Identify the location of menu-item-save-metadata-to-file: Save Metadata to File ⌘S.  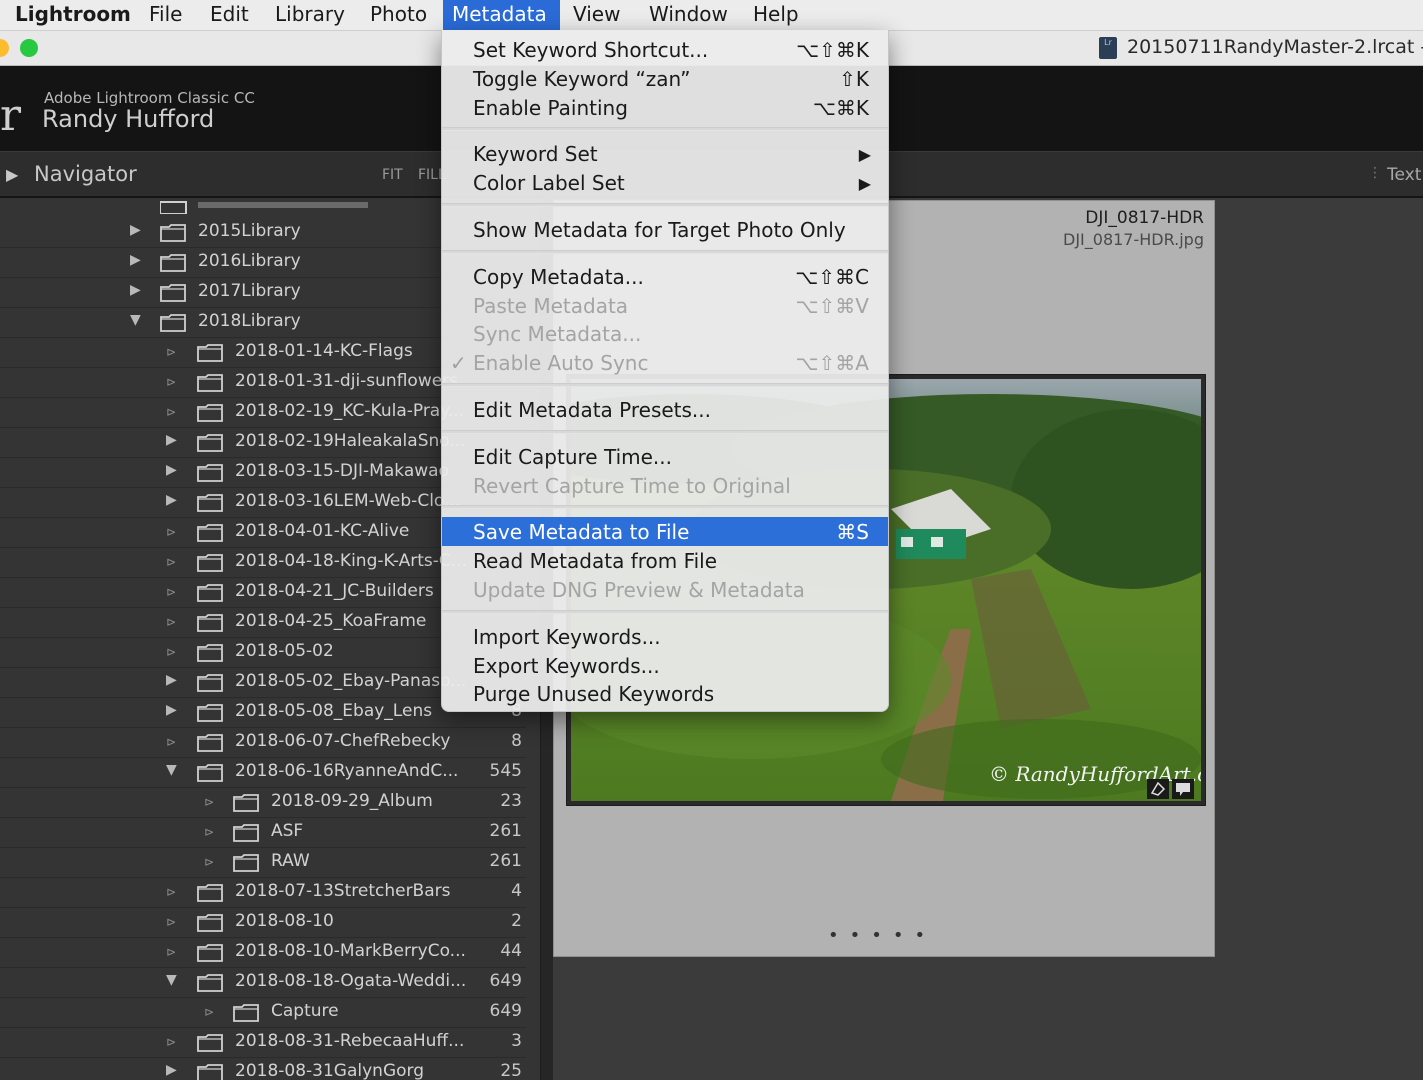
(665, 532).